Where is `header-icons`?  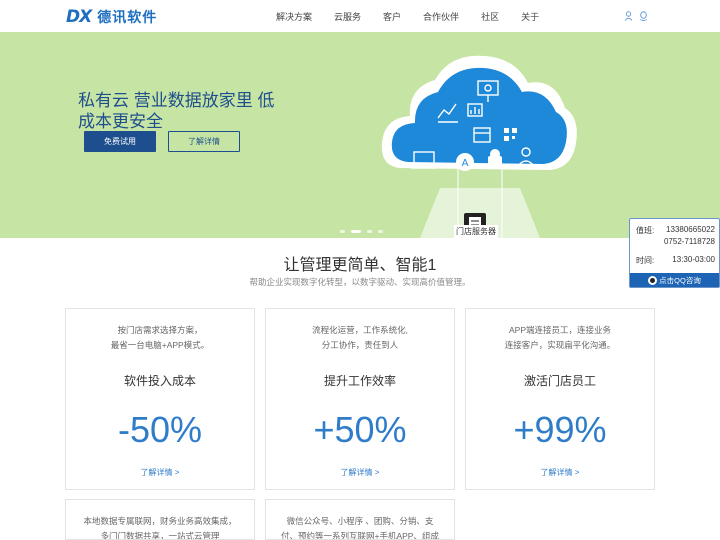
header-icons is located at coordinates (636, 16).